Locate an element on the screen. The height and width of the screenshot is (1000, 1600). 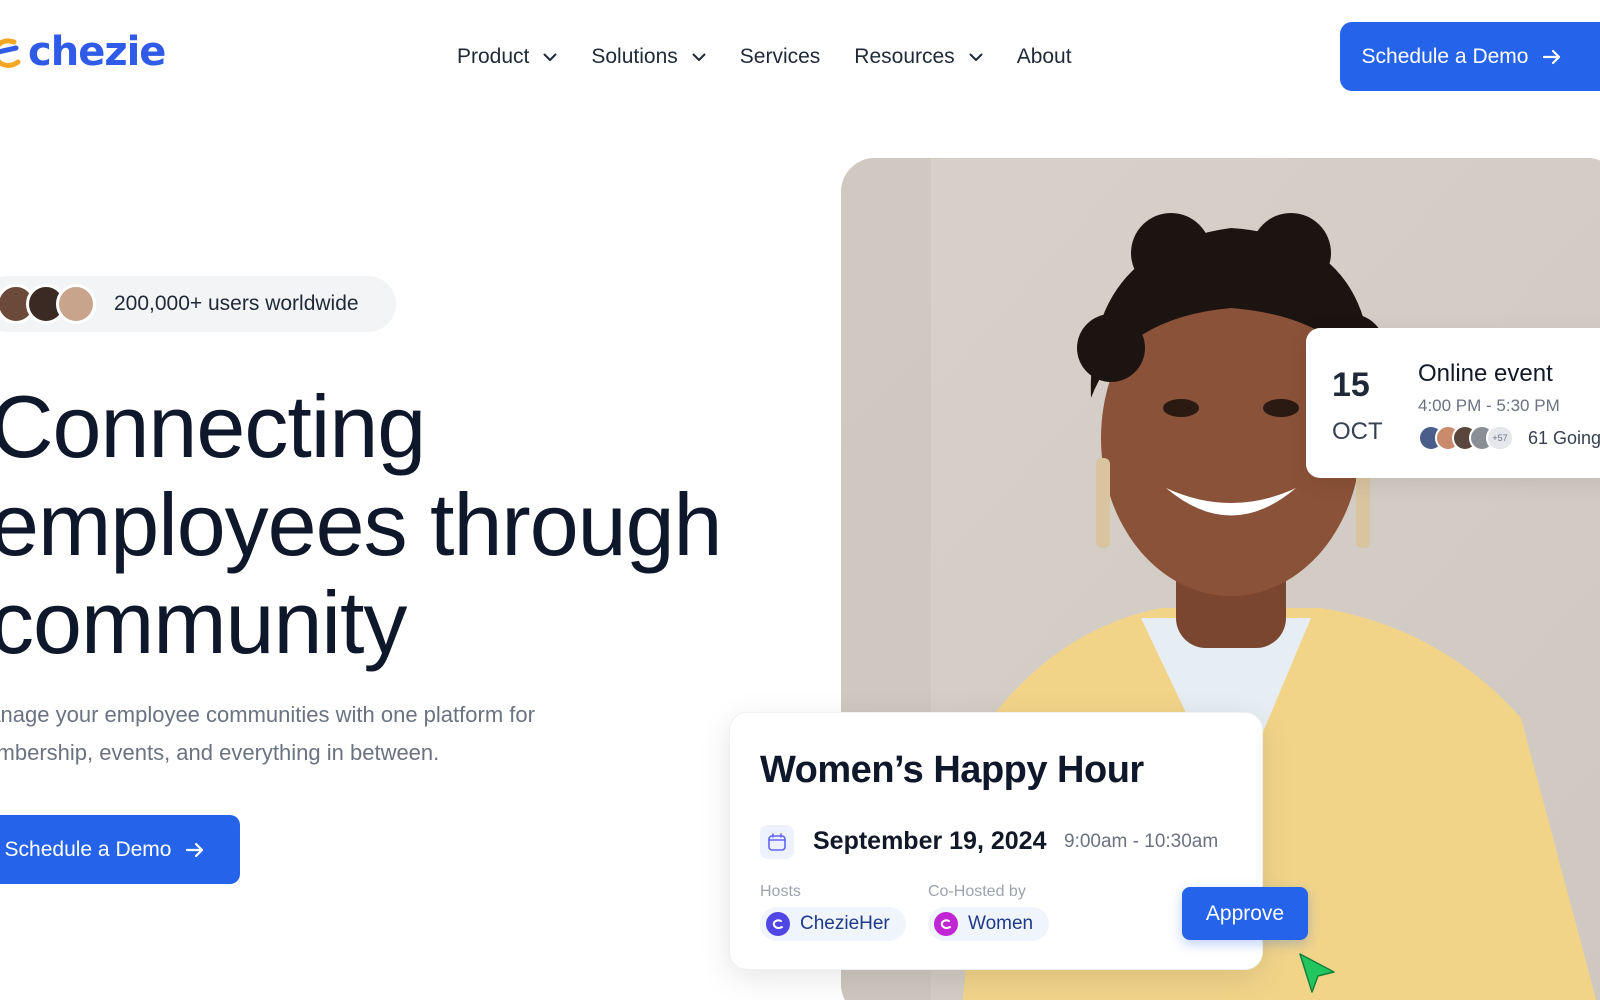
nav-item-about: About is located at coordinates (1044, 57).